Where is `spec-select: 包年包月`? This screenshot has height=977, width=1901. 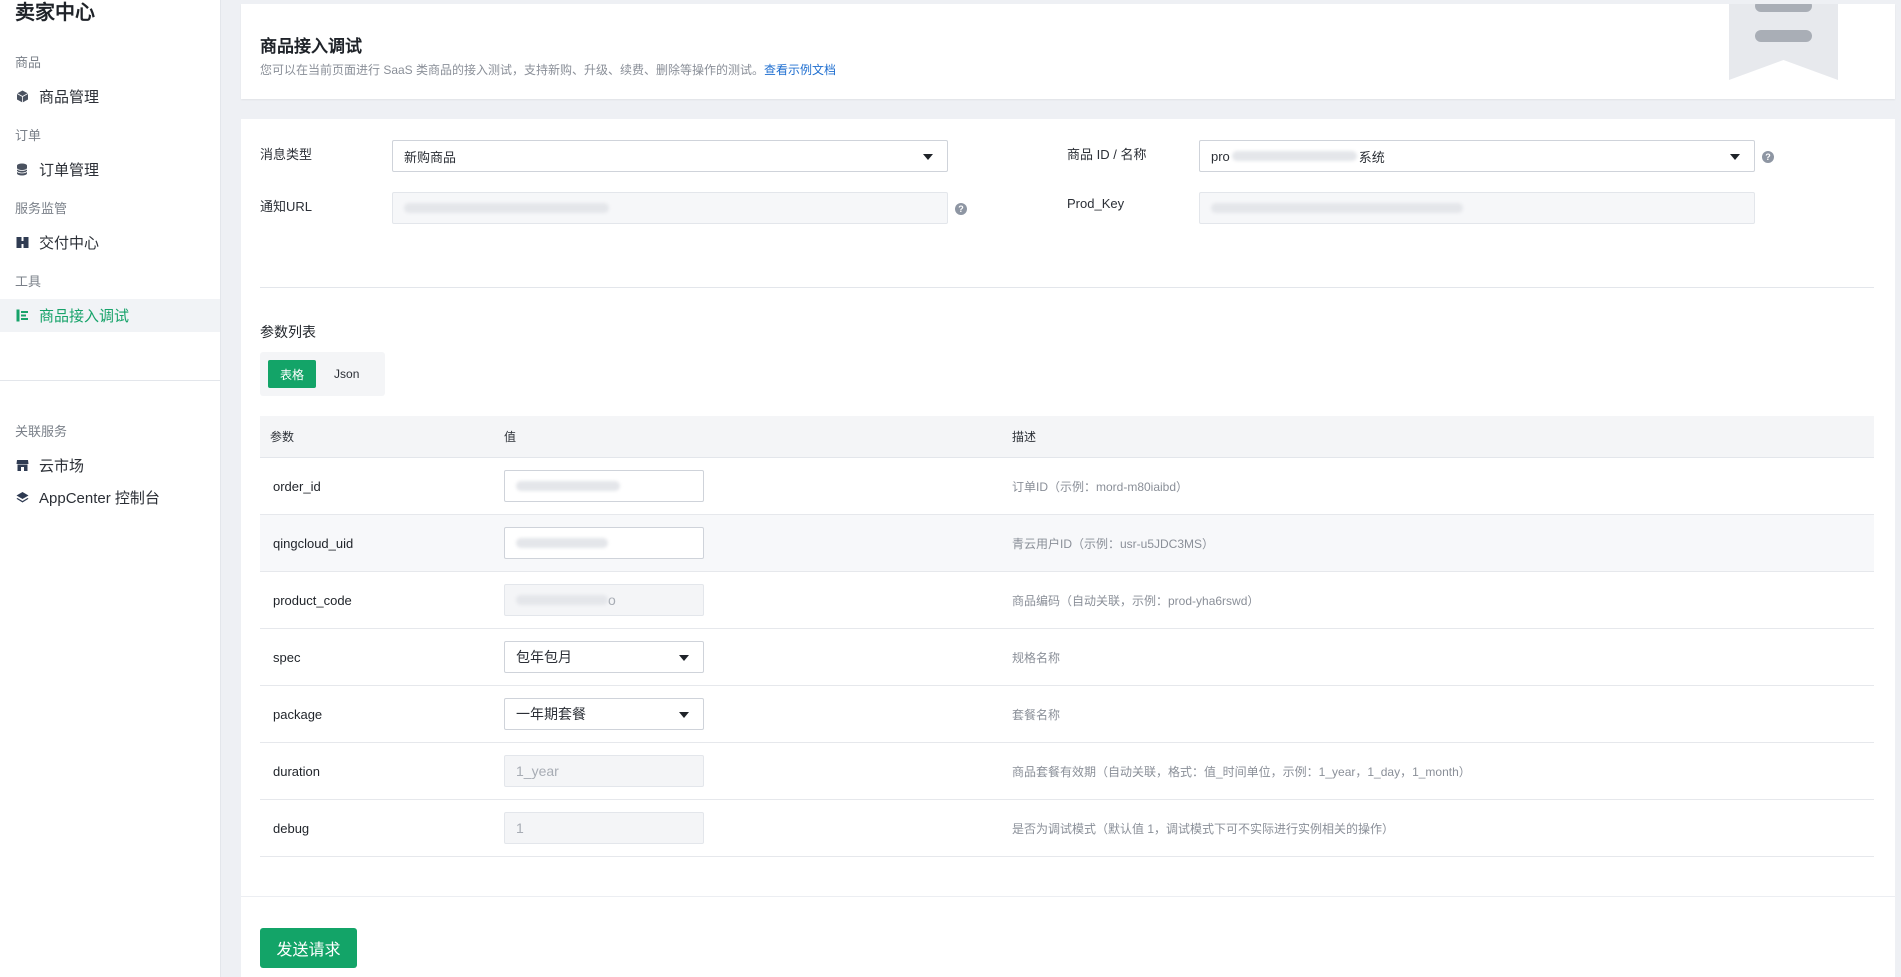
spec-select: 包年包月 is located at coordinates (604, 657).